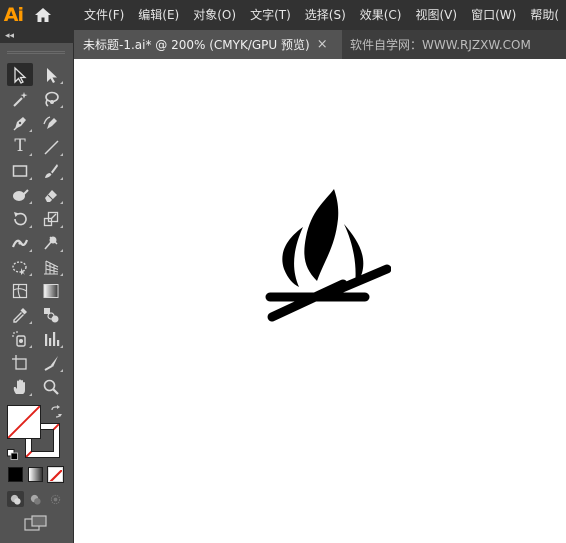 The width and height of the screenshot is (566, 543). Describe the element at coordinates (328, 257) in the screenshot. I see `campfire-icon` at that location.